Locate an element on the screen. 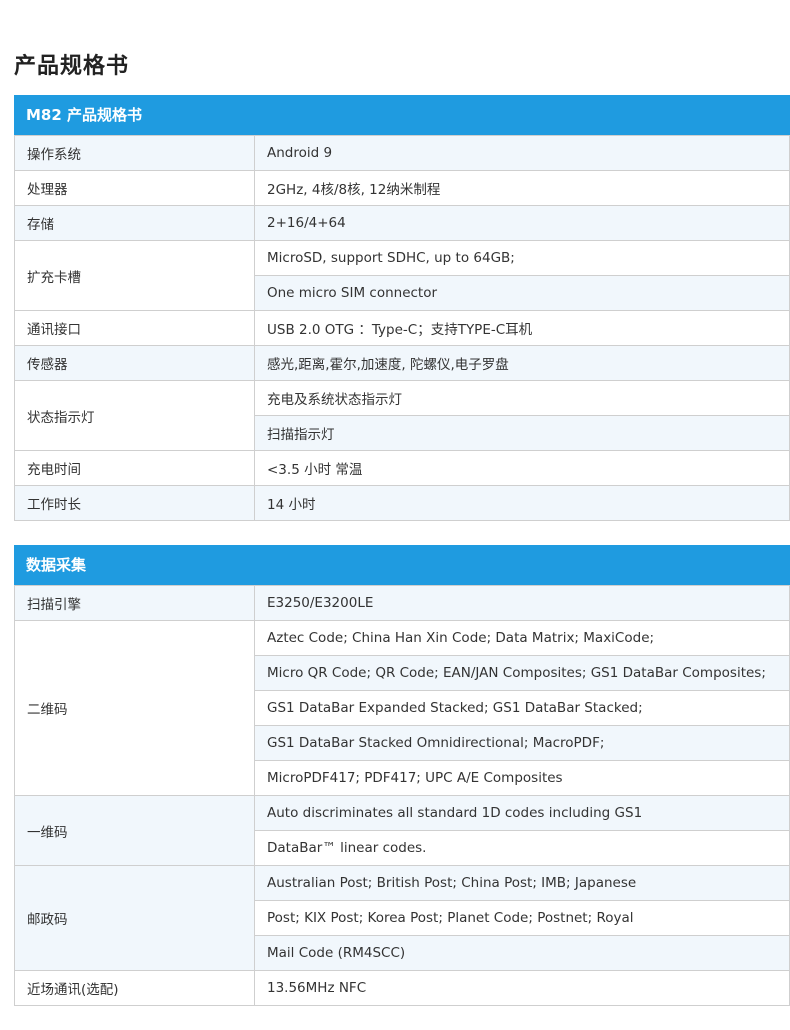 This screenshot has width=790, height=1030. spec-label: 处理器 is located at coordinates (134, 188).